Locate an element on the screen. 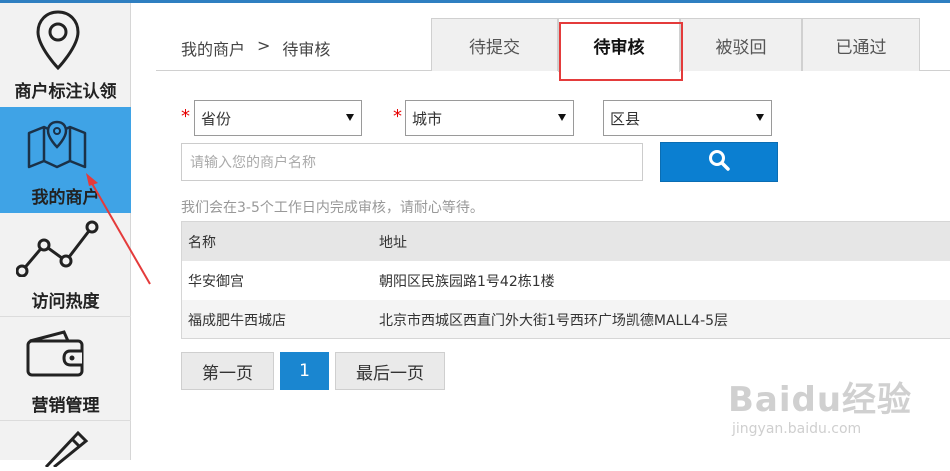 Image resolution: width=950 pixels, height=471 pixels. sidebar-item-marketing: 营销管理 is located at coordinates (65, 369).